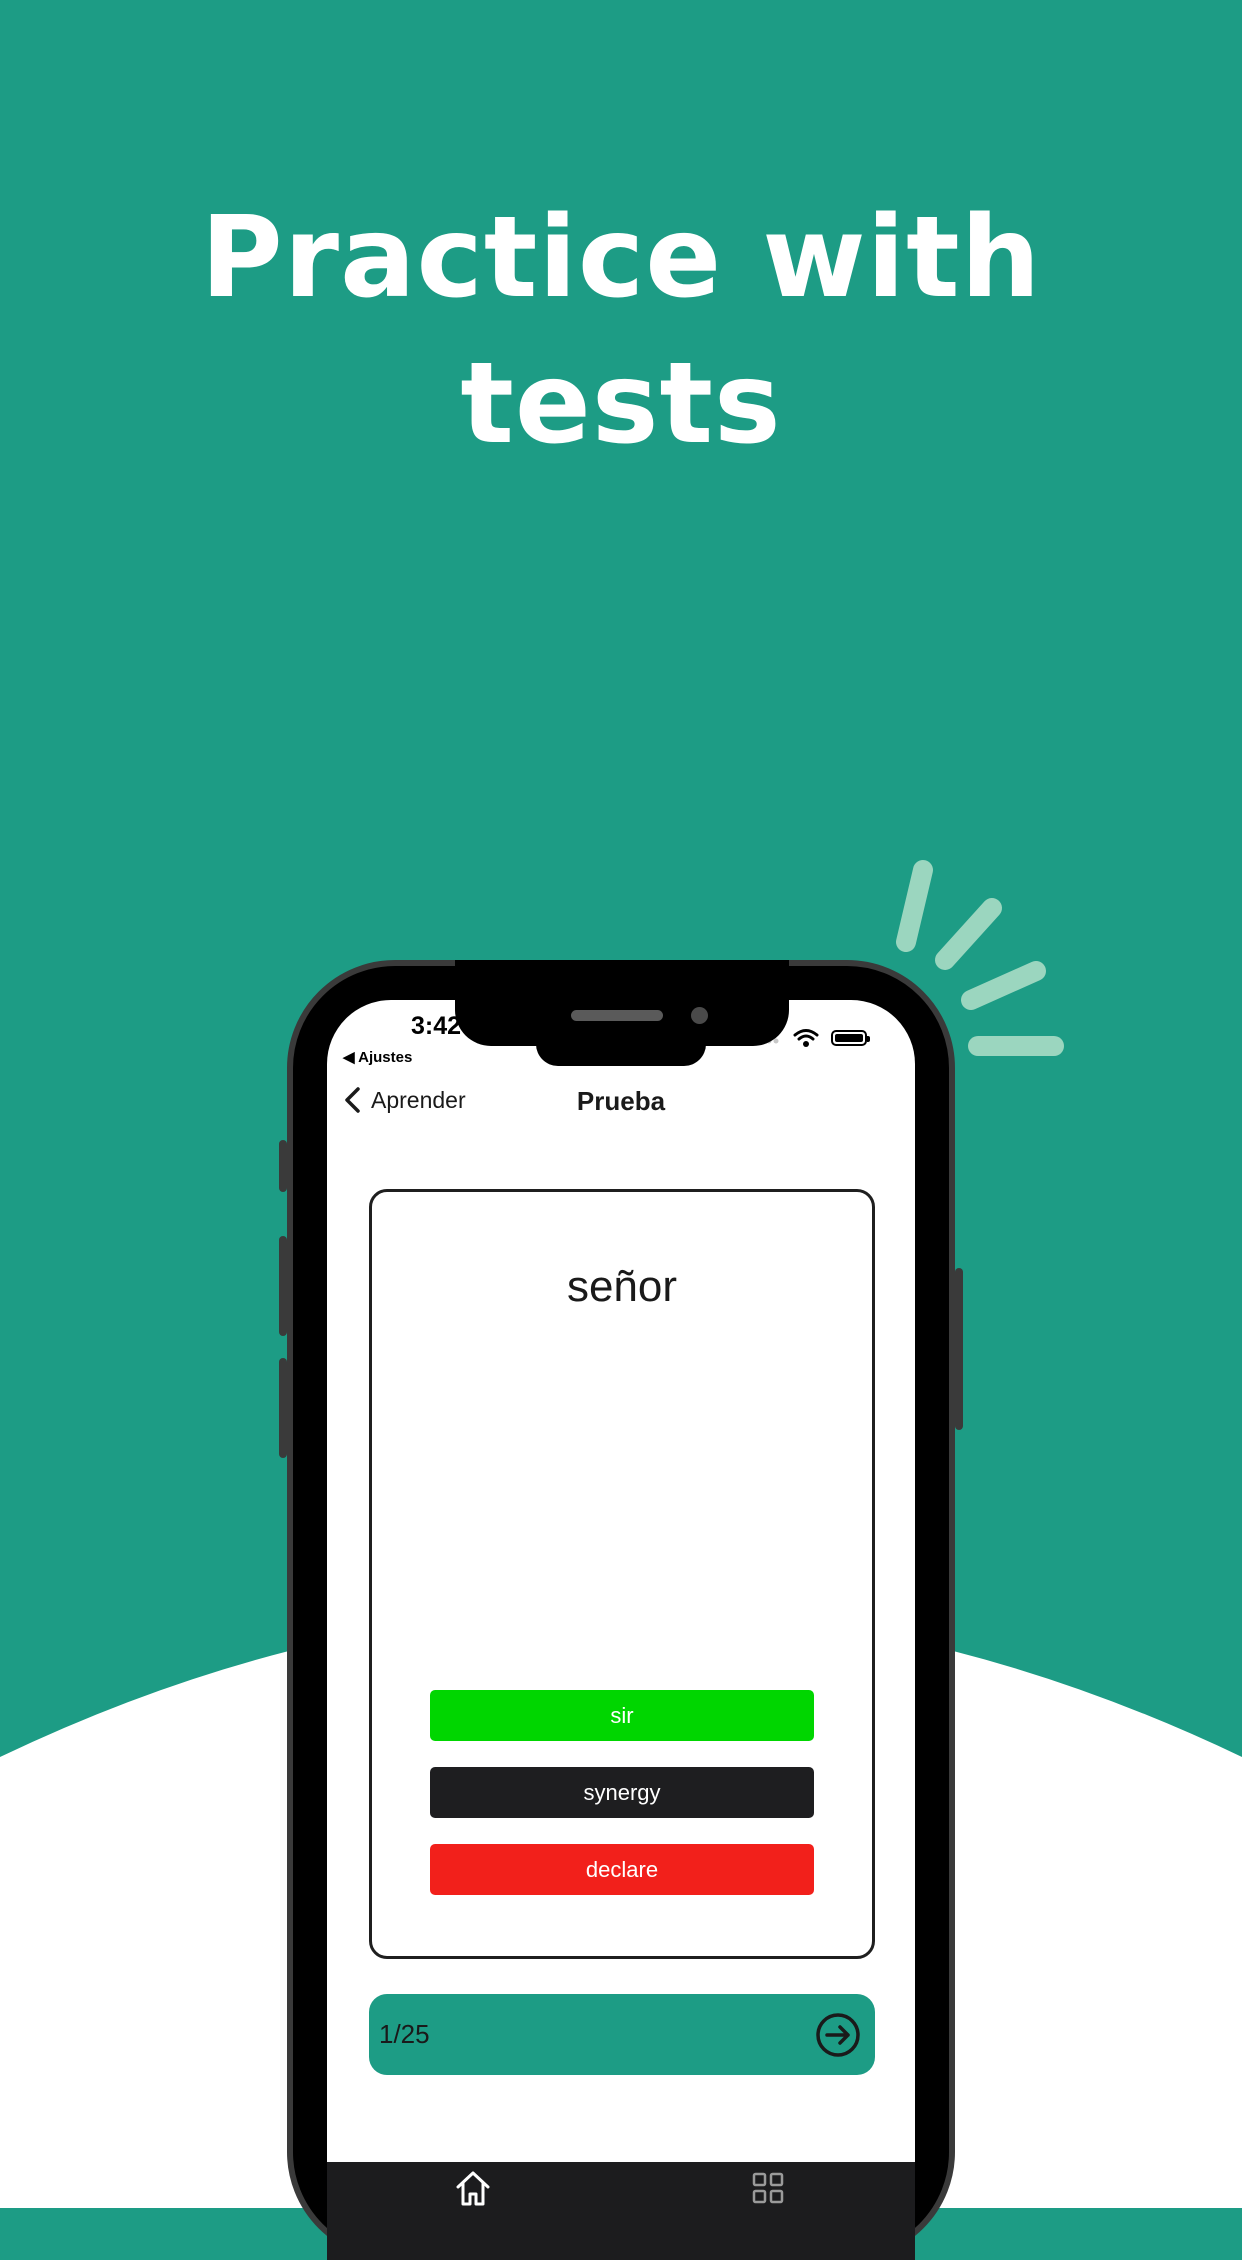  Describe the element at coordinates (617, 1015) in the screenshot. I see `phone-speaker` at that location.